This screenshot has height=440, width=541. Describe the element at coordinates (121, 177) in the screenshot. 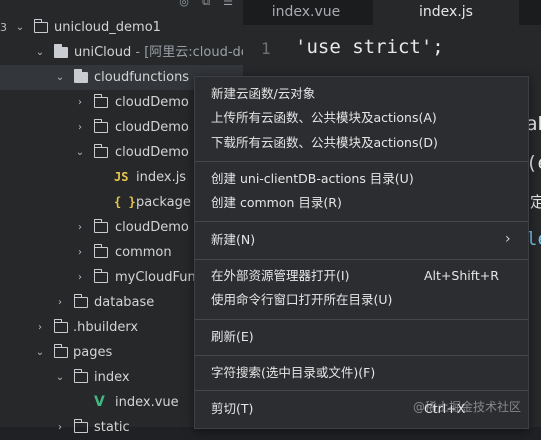

I see `js-file-icon: JS` at that location.